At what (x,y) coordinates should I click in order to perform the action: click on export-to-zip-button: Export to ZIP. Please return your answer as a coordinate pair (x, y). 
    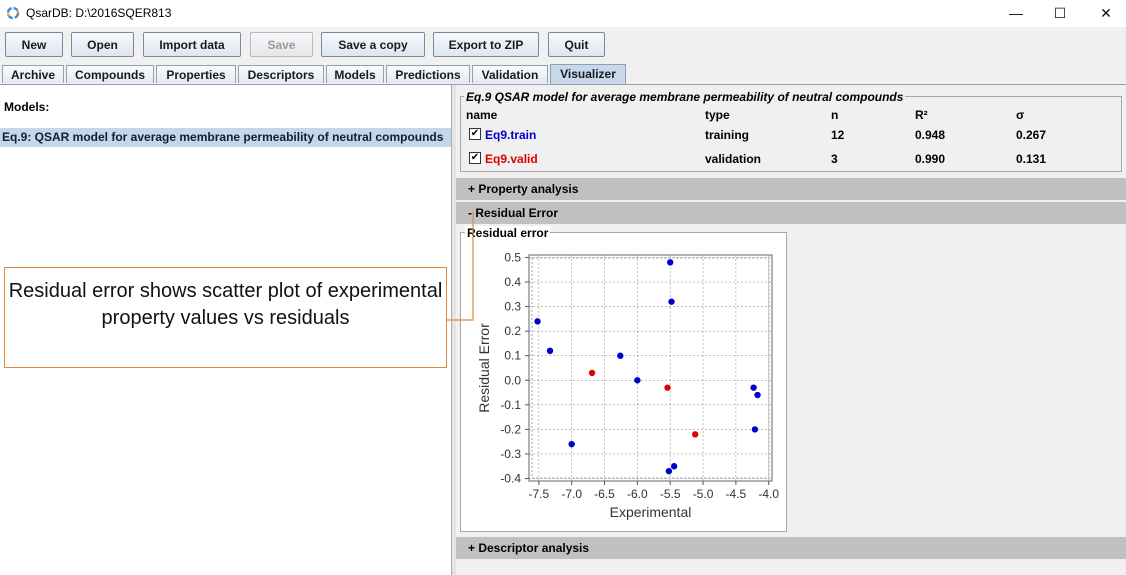
    Looking at the image, I should click on (486, 44).